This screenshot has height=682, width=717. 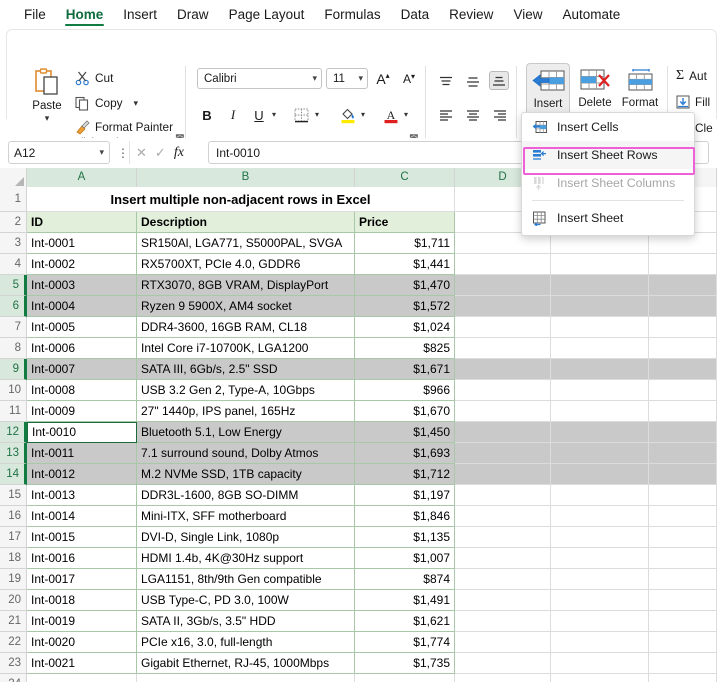 I want to click on cell: $1,670, so click(x=405, y=411).